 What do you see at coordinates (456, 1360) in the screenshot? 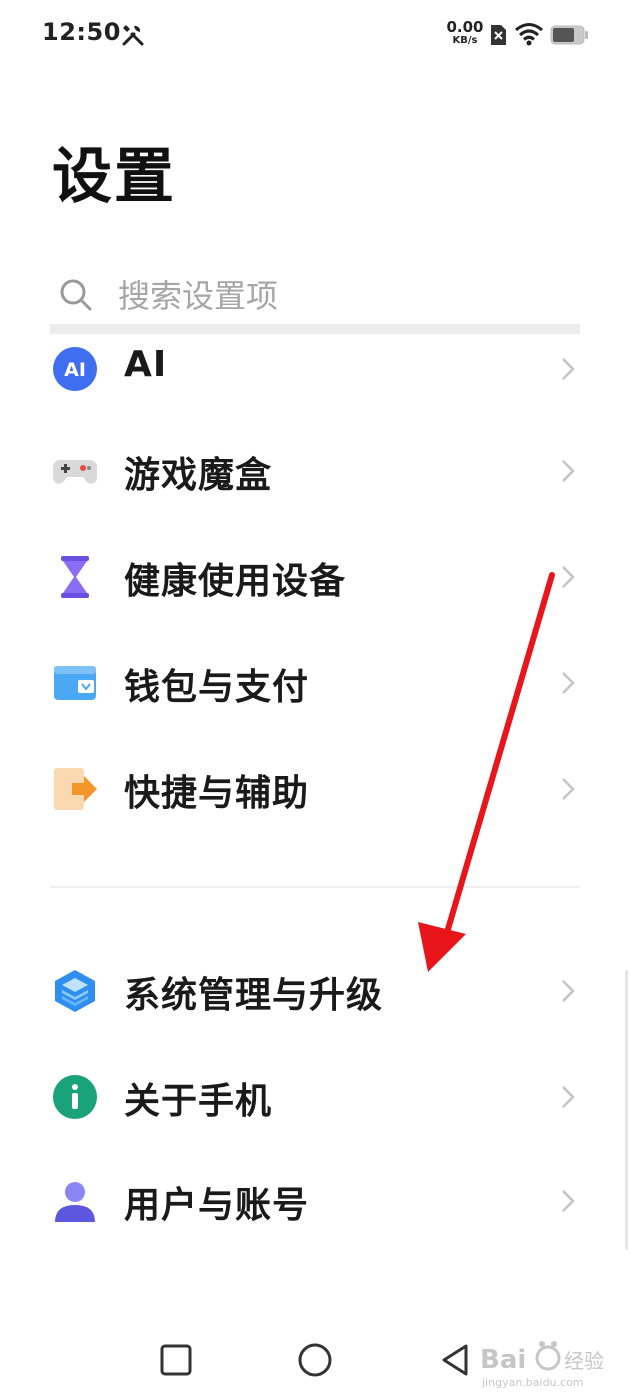
I see `back-button` at bounding box center [456, 1360].